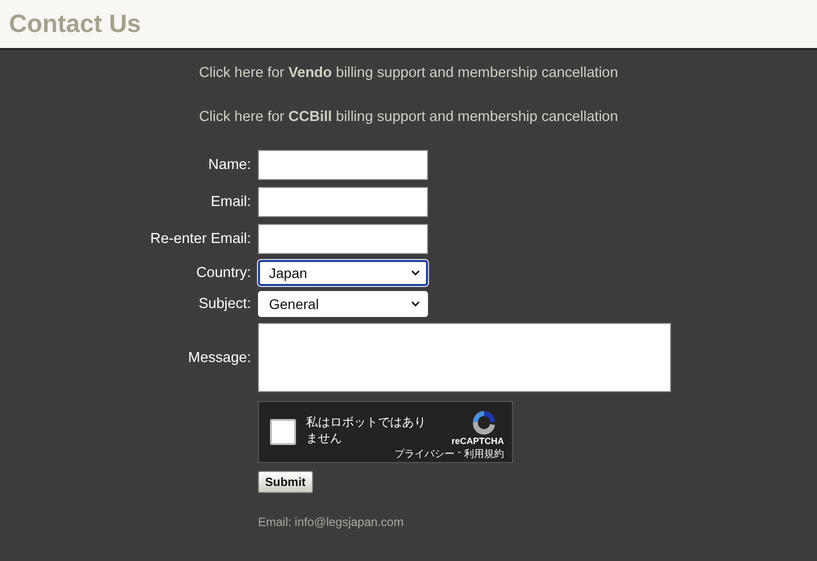  I want to click on privacy-link: プライバシー, so click(424, 454).